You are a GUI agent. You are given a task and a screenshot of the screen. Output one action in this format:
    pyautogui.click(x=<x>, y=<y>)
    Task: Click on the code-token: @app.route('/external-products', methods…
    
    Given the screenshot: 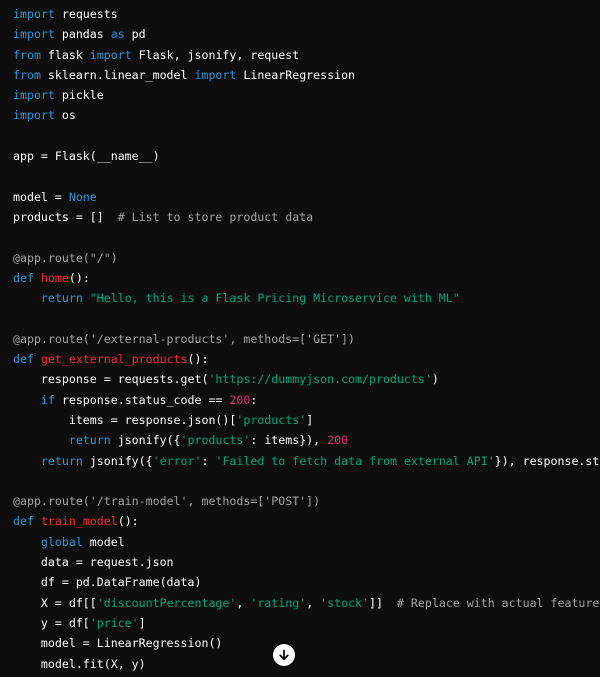 What is the action you would take?
    pyautogui.click(x=184, y=338)
    